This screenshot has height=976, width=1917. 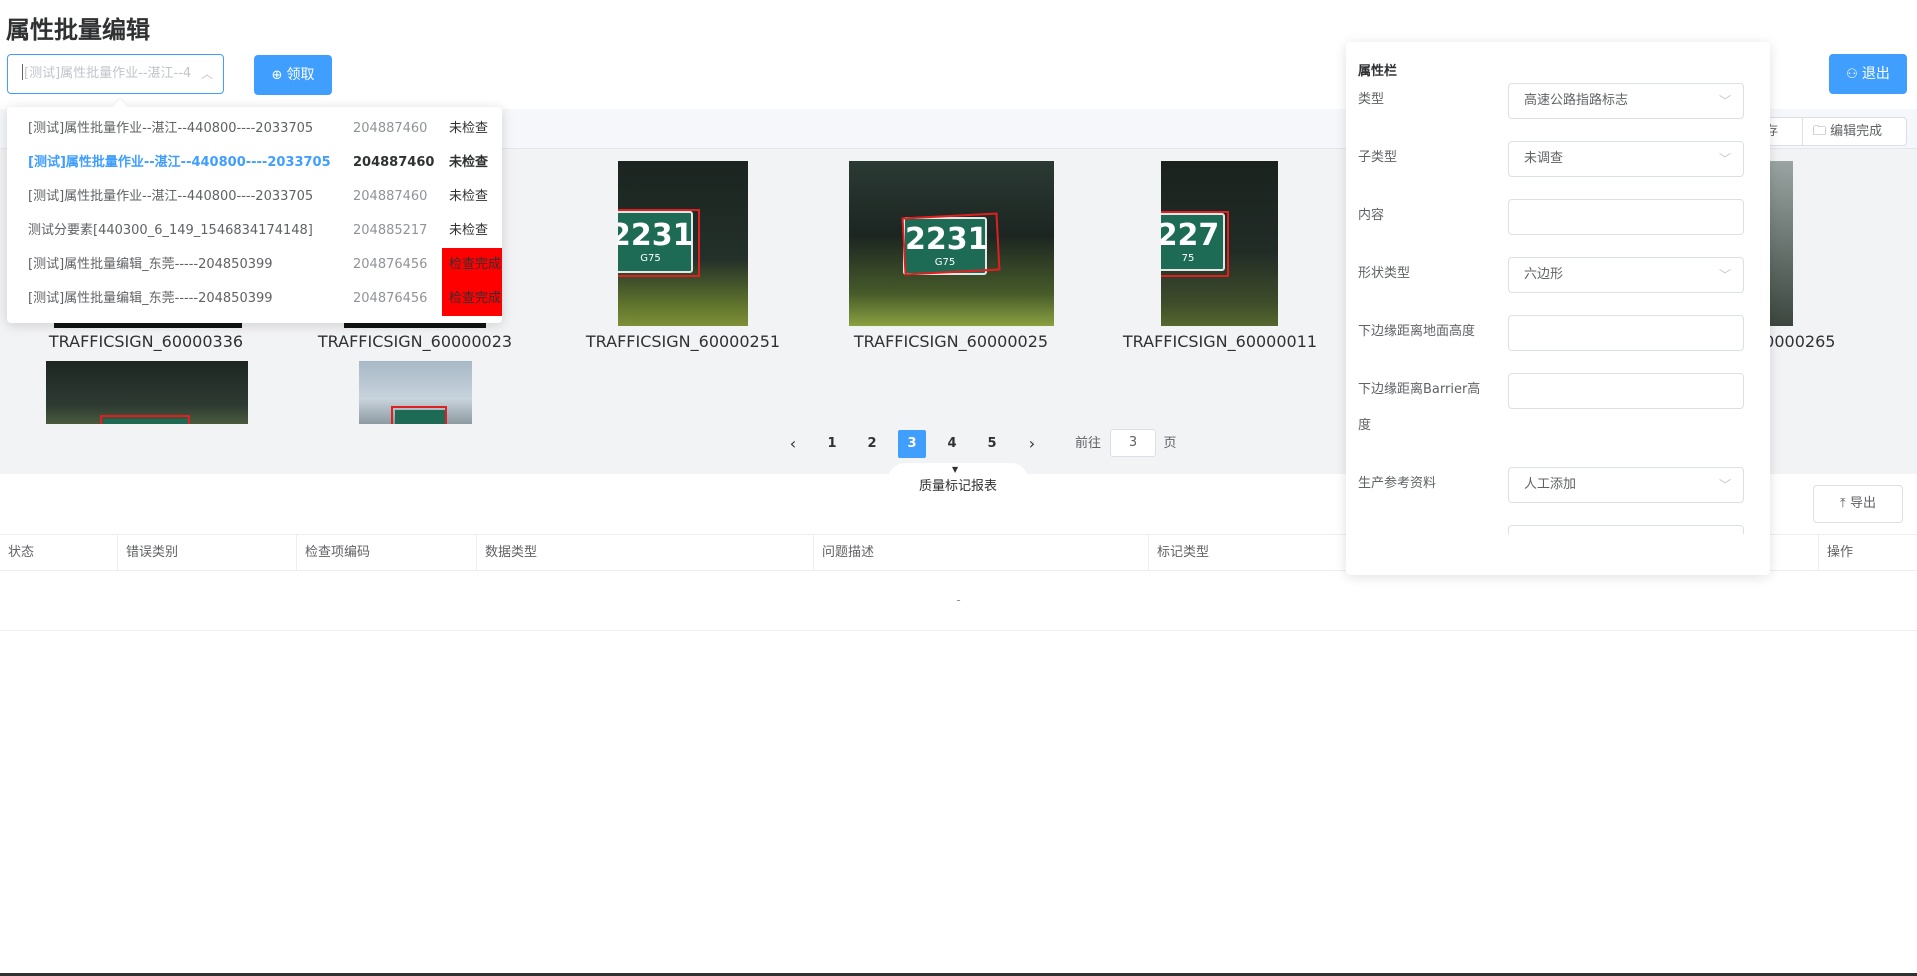 What do you see at coordinates (952, 444) in the screenshot?
I see `page-button: 4` at bounding box center [952, 444].